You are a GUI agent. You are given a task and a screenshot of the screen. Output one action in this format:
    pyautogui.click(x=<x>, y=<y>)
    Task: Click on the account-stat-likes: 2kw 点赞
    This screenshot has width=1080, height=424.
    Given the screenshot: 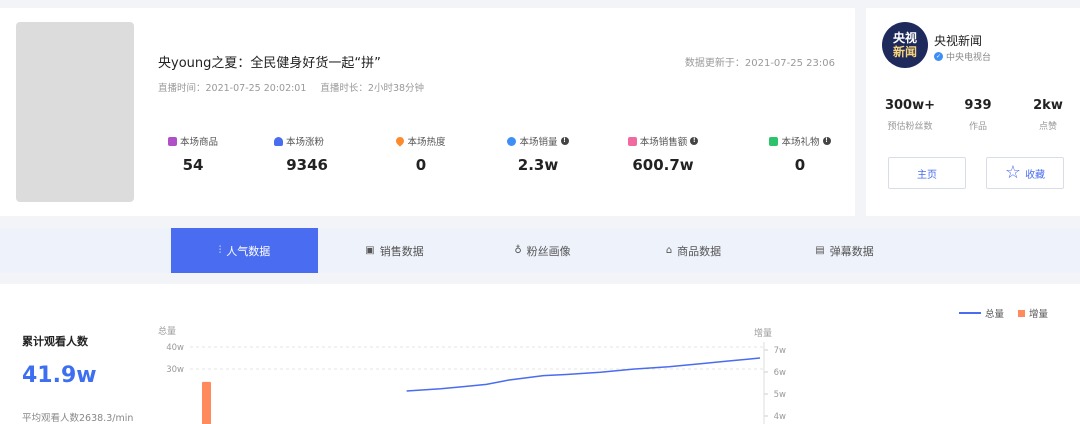 What is the action you would take?
    pyautogui.click(x=1048, y=115)
    